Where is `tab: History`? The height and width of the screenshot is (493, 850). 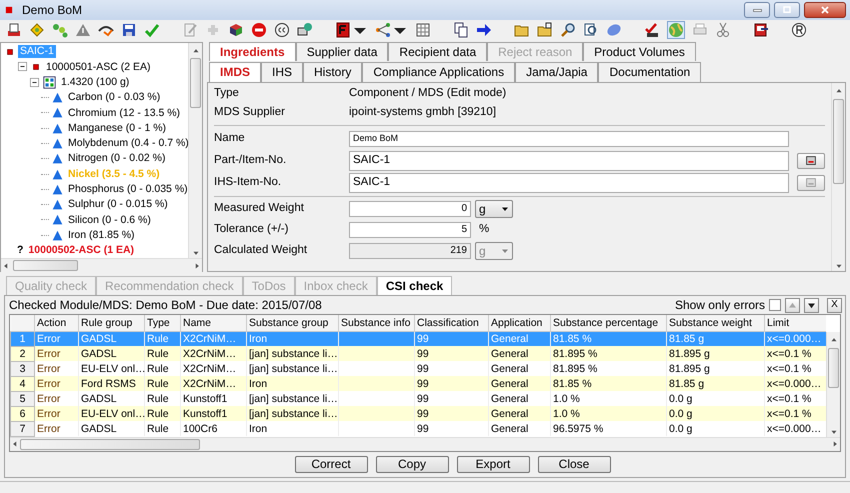 tab: History is located at coordinates (332, 72).